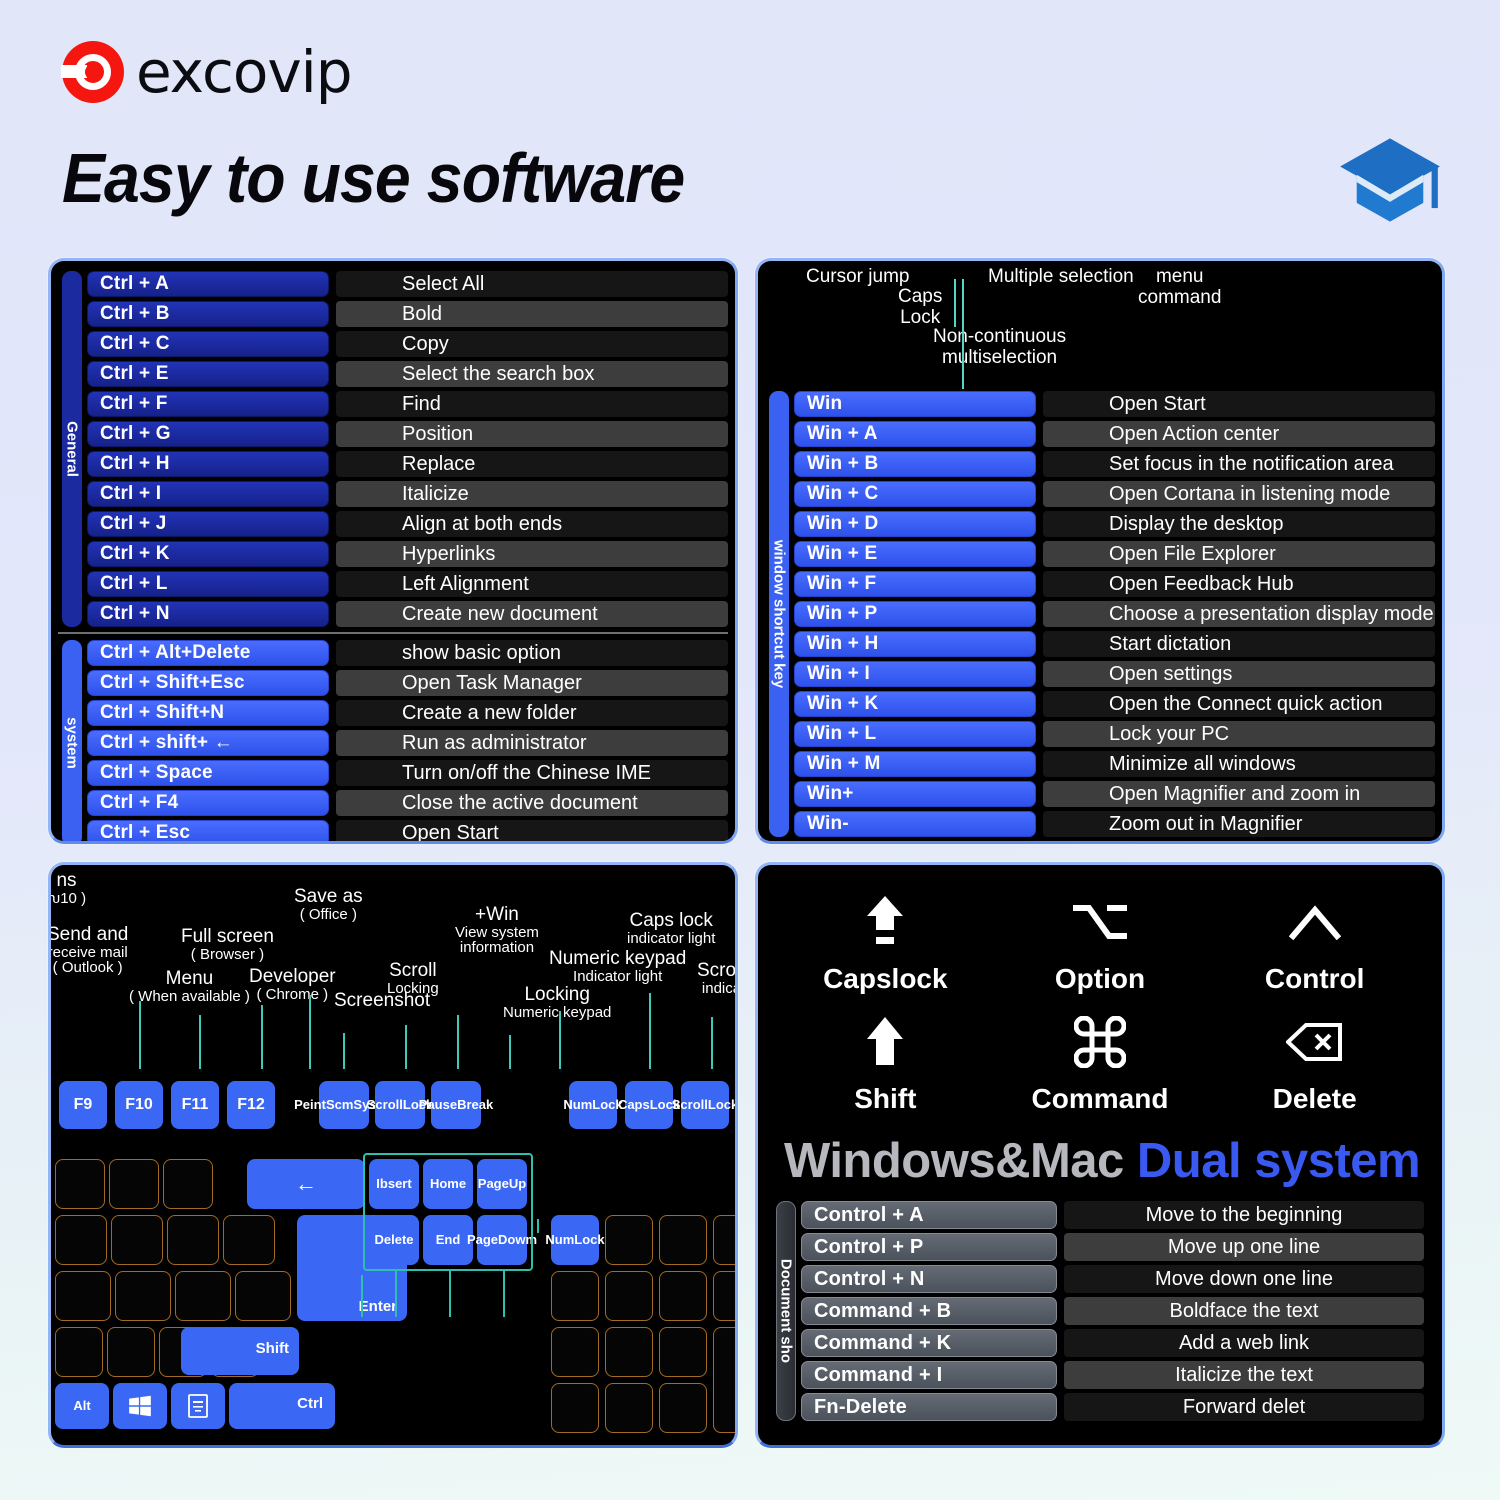 This screenshot has height=1500, width=1500. Describe the element at coordinates (532, 653) in the screenshot. I see `shortcut-description: show basic option` at that location.